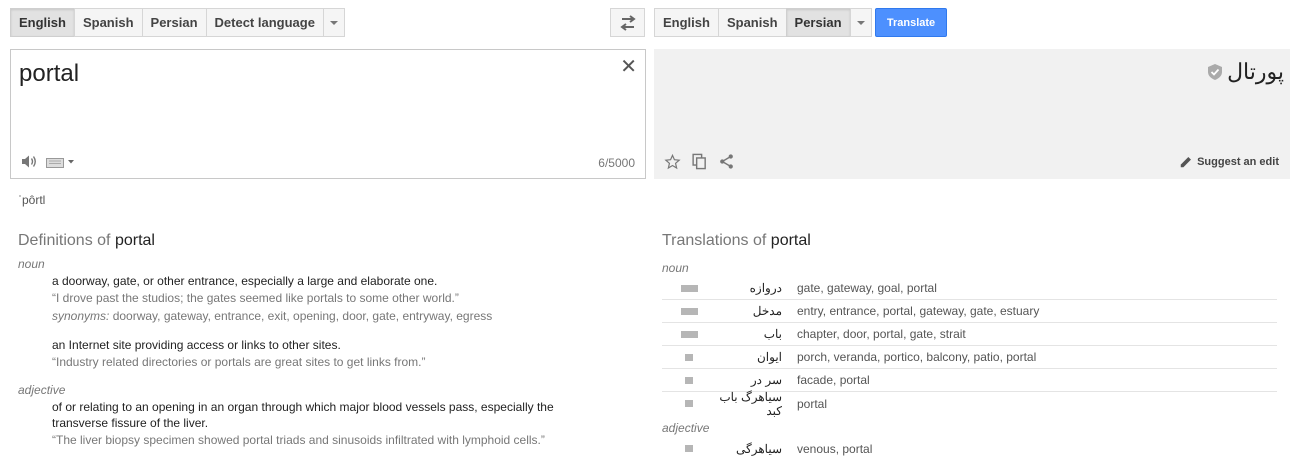  I want to click on reverse-translations: facade, portal, so click(828, 380).